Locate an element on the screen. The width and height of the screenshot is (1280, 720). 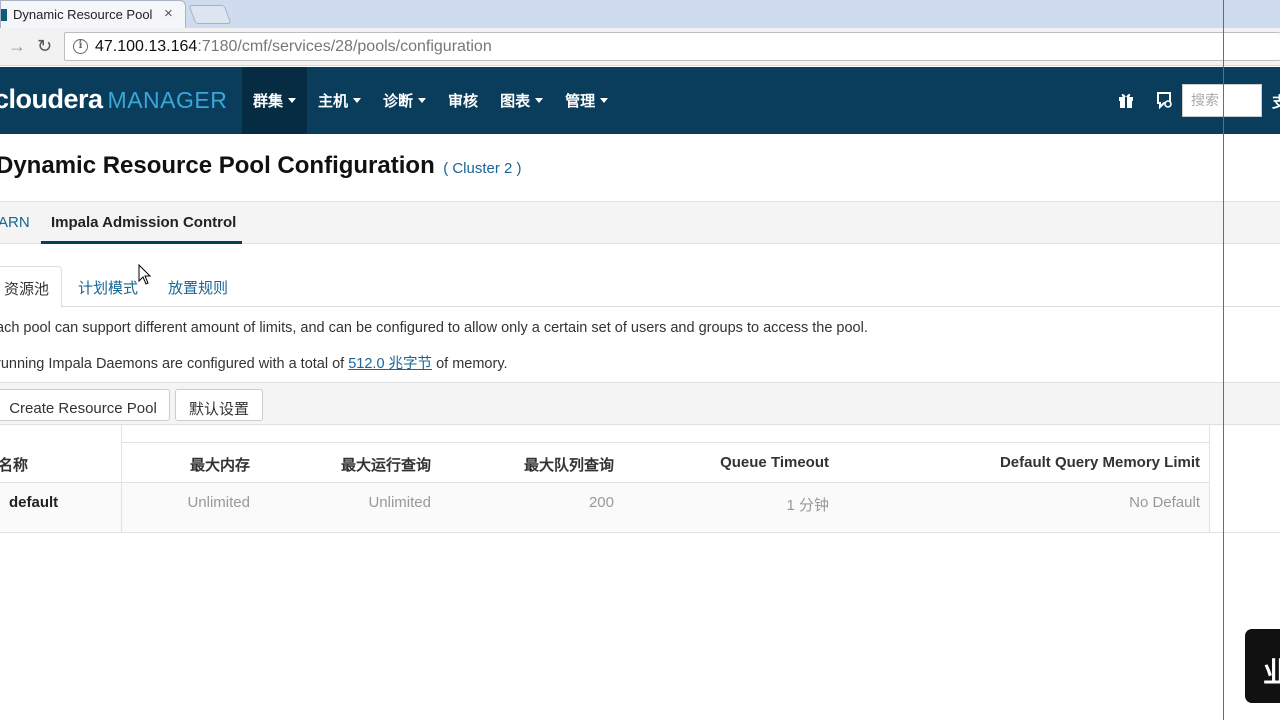
tab-yarn: ARN is located at coordinates (15, 222).